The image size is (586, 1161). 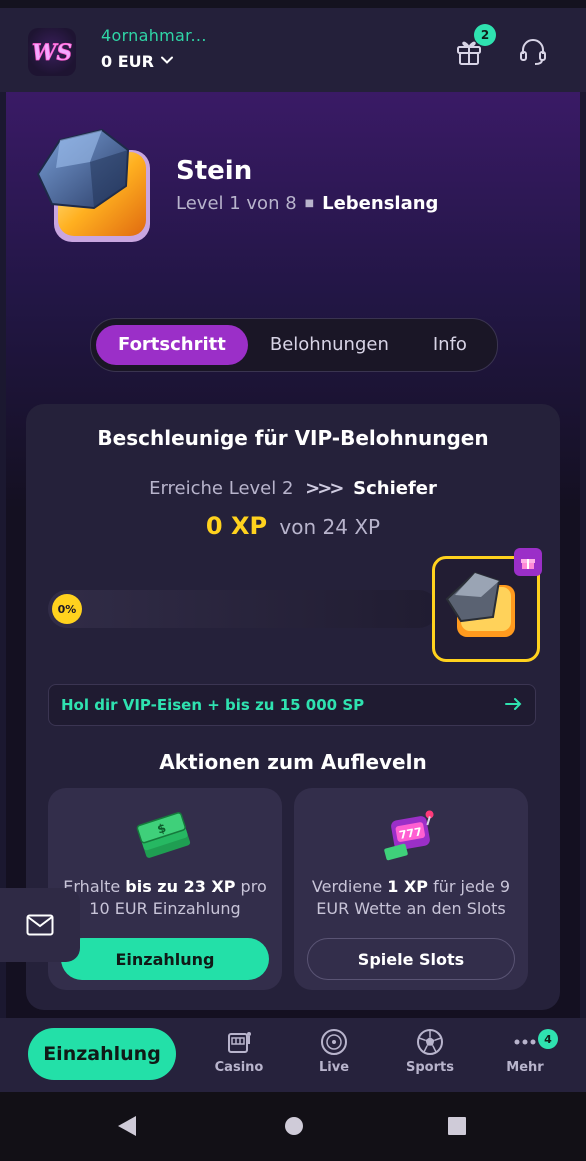 I want to click on progress-card-title: Beschleunige für VIP-Belohnungen, so click(x=293, y=438).